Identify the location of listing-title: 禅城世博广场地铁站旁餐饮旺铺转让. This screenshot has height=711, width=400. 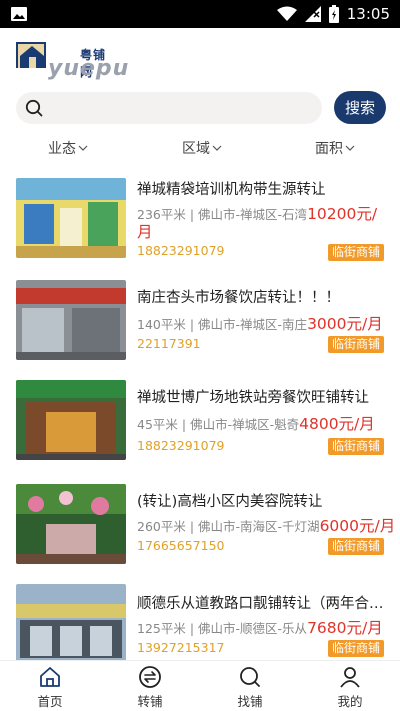
(253, 398).